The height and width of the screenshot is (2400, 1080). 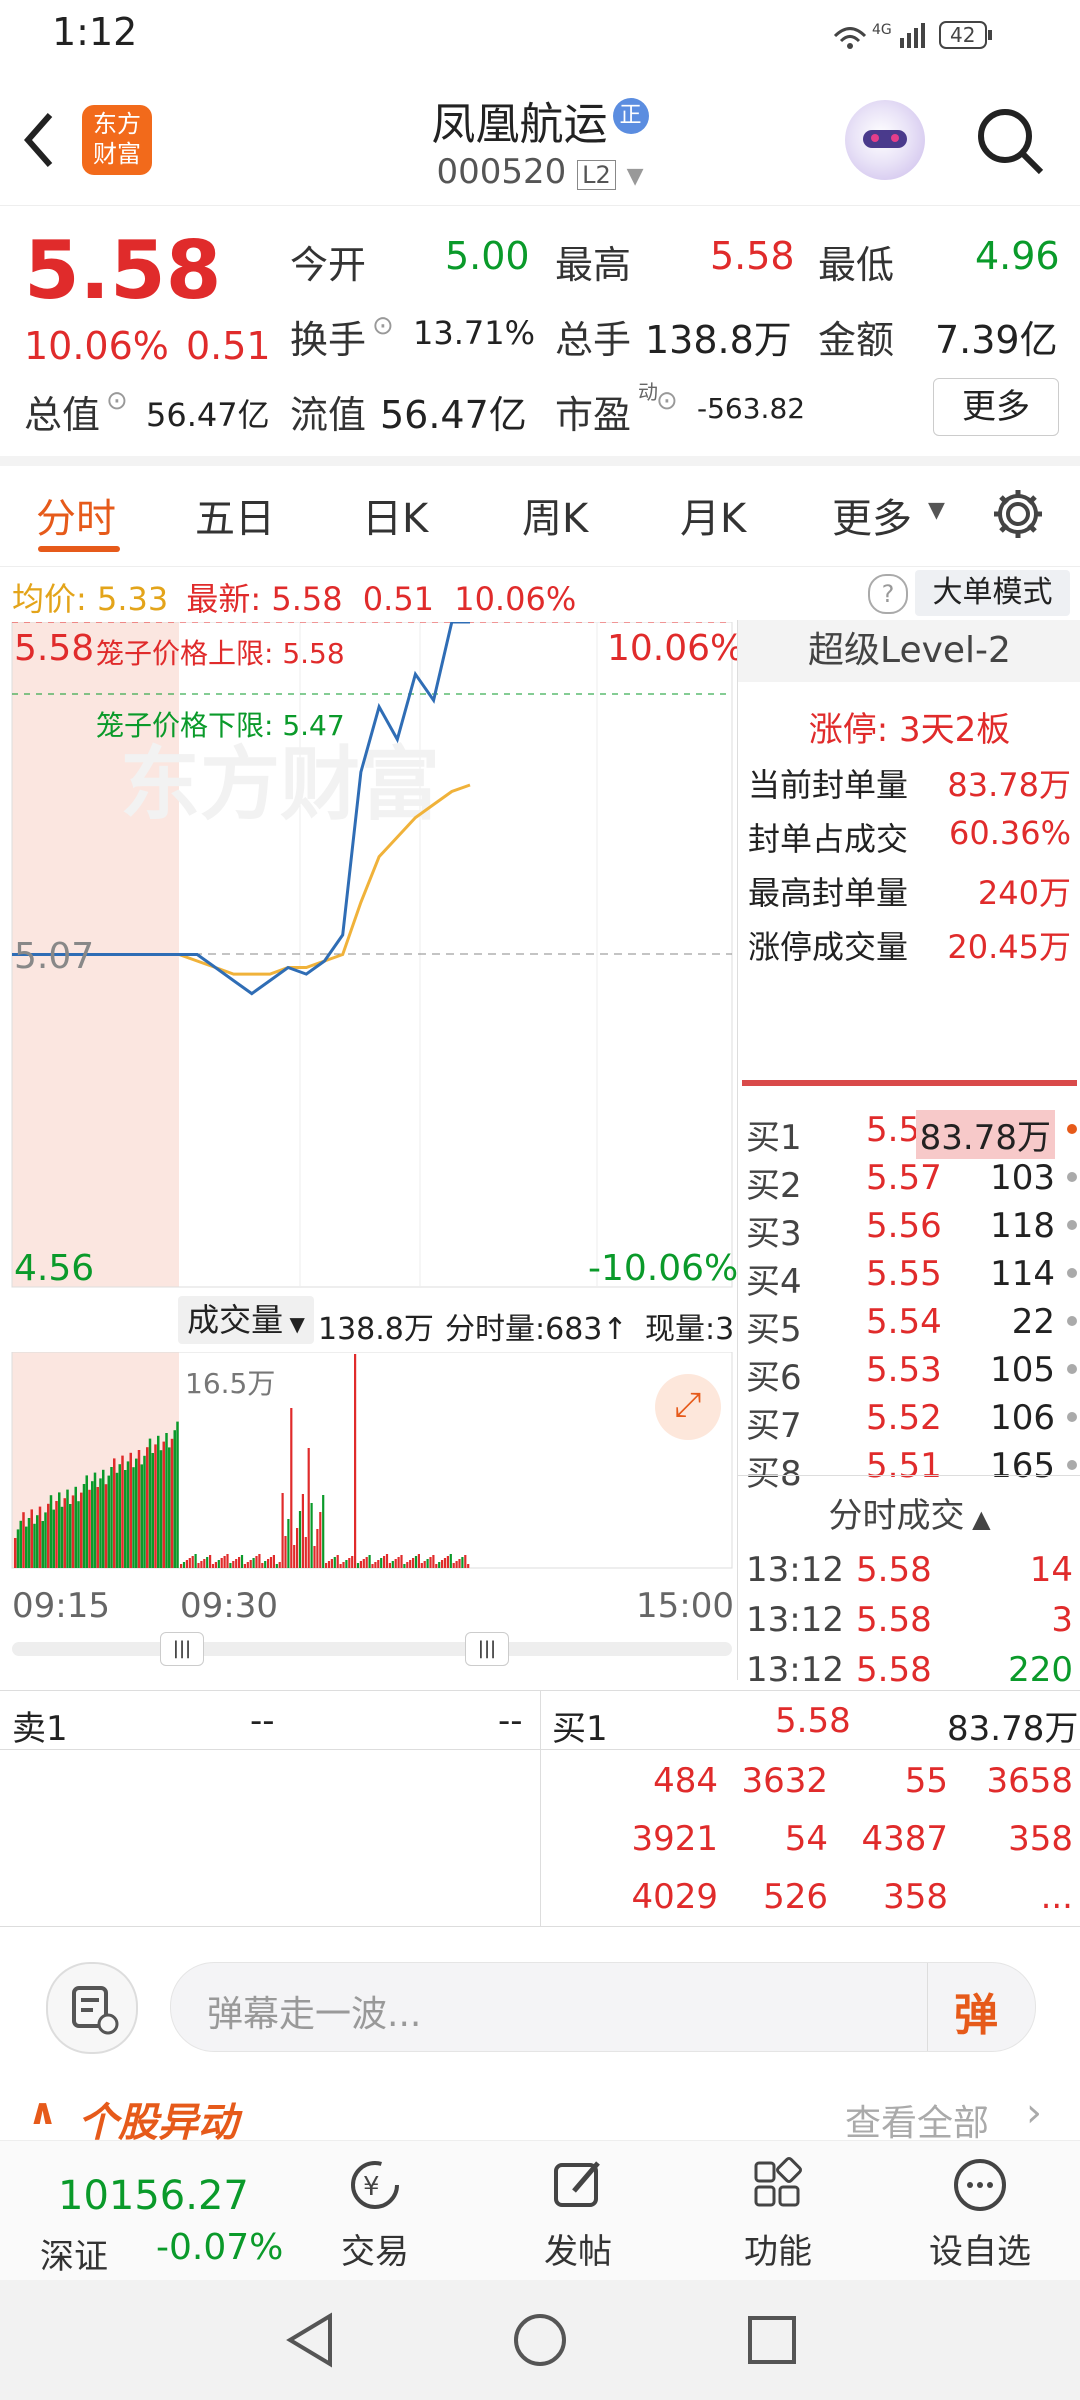 I want to click on big-order-mode-button: 大单模式, so click(x=992, y=593).